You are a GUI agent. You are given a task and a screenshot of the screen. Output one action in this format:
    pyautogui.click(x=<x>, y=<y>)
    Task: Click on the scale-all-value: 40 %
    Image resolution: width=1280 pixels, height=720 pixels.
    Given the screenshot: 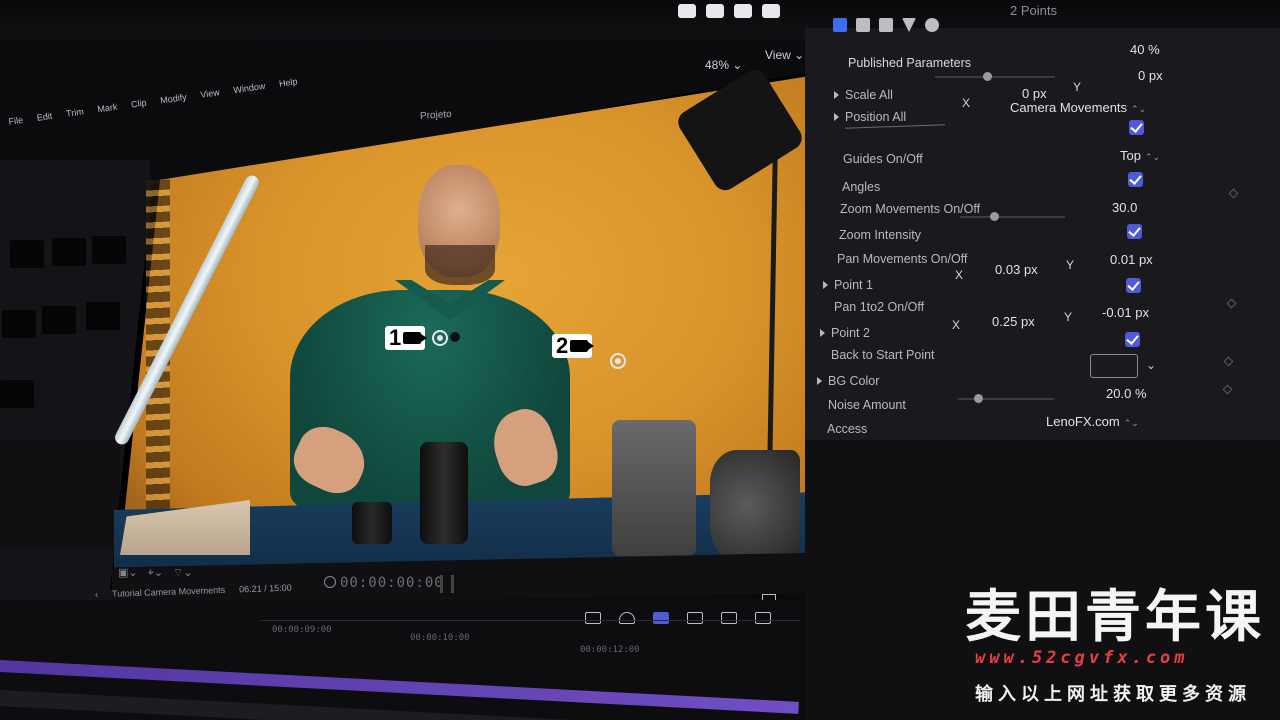 What is the action you would take?
    pyautogui.click(x=1145, y=49)
    